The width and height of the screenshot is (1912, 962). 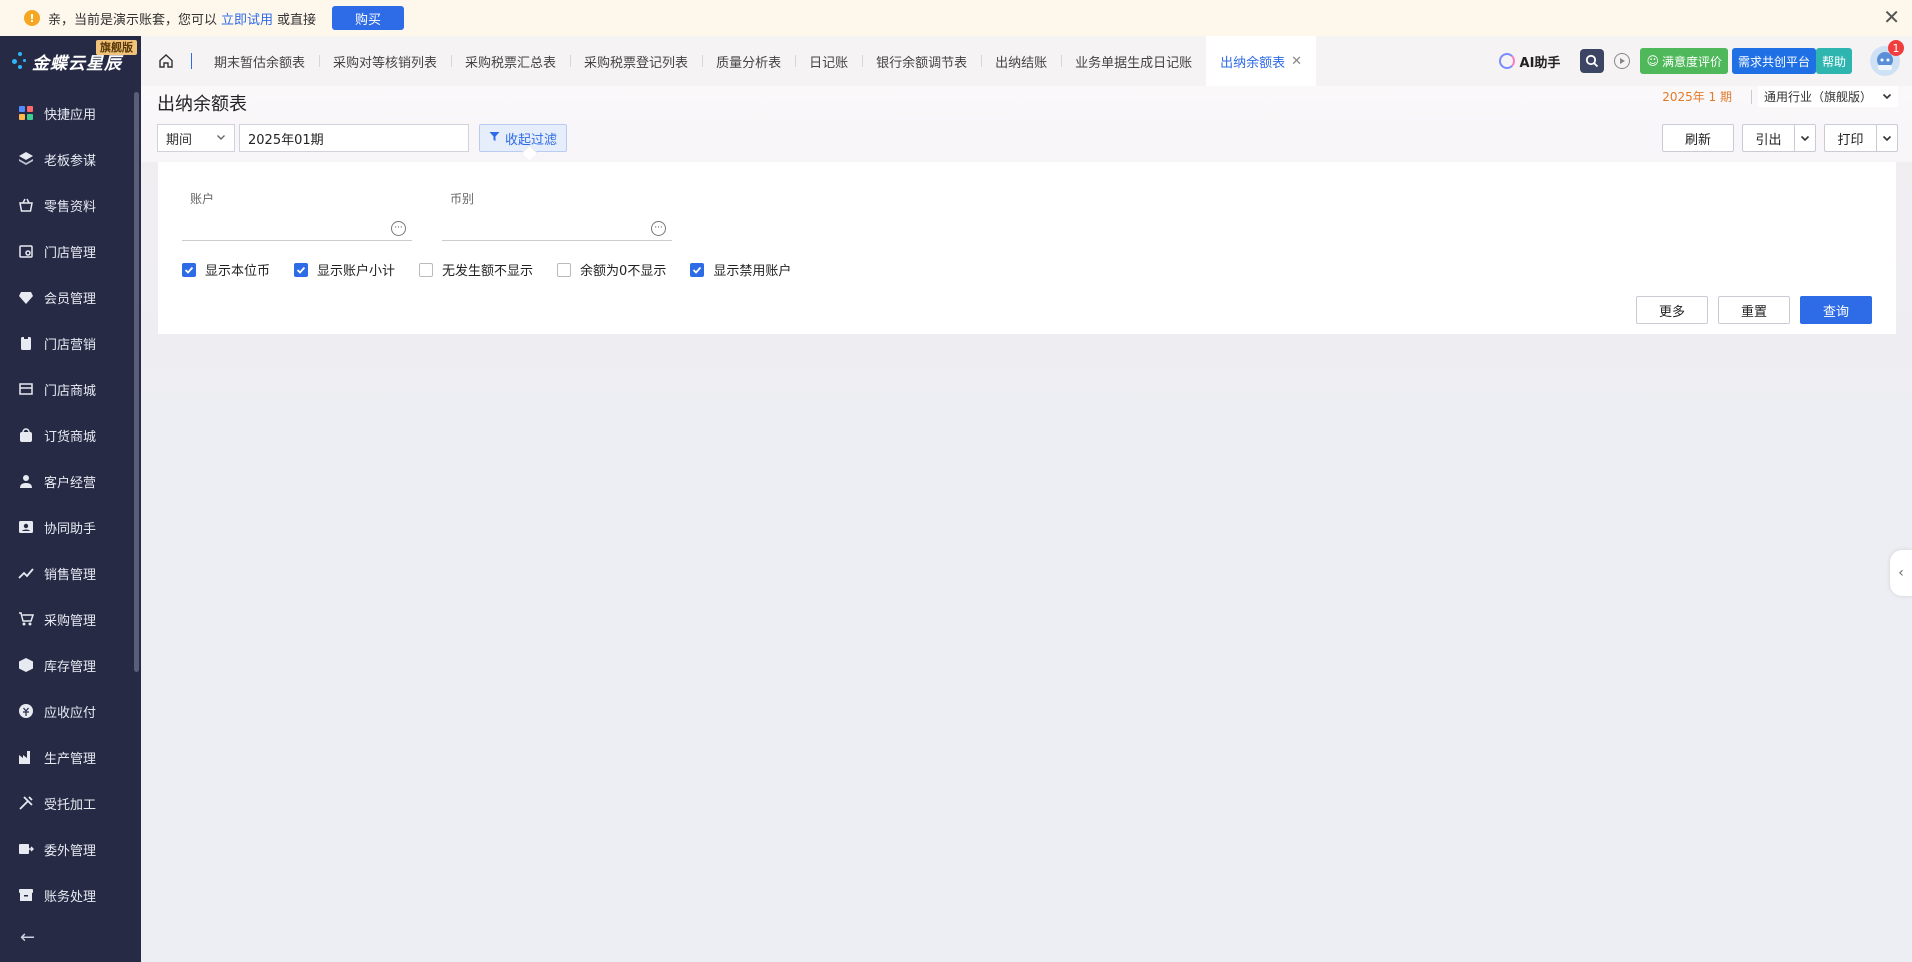 What do you see at coordinates (70, 849) in the screenshot?
I see `sidebar-item: 委外管理` at bounding box center [70, 849].